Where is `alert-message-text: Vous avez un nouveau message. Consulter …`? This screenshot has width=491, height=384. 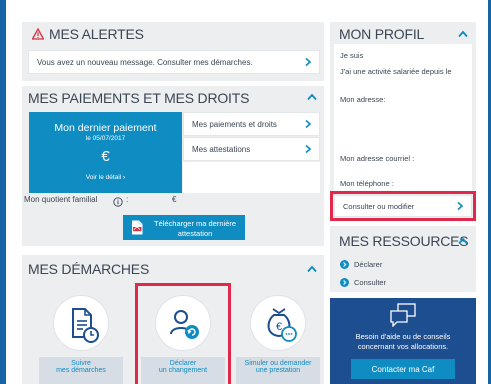
alert-message-text: Vous avez un nouveau message. Consulter … is located at coordinates (145, 62).